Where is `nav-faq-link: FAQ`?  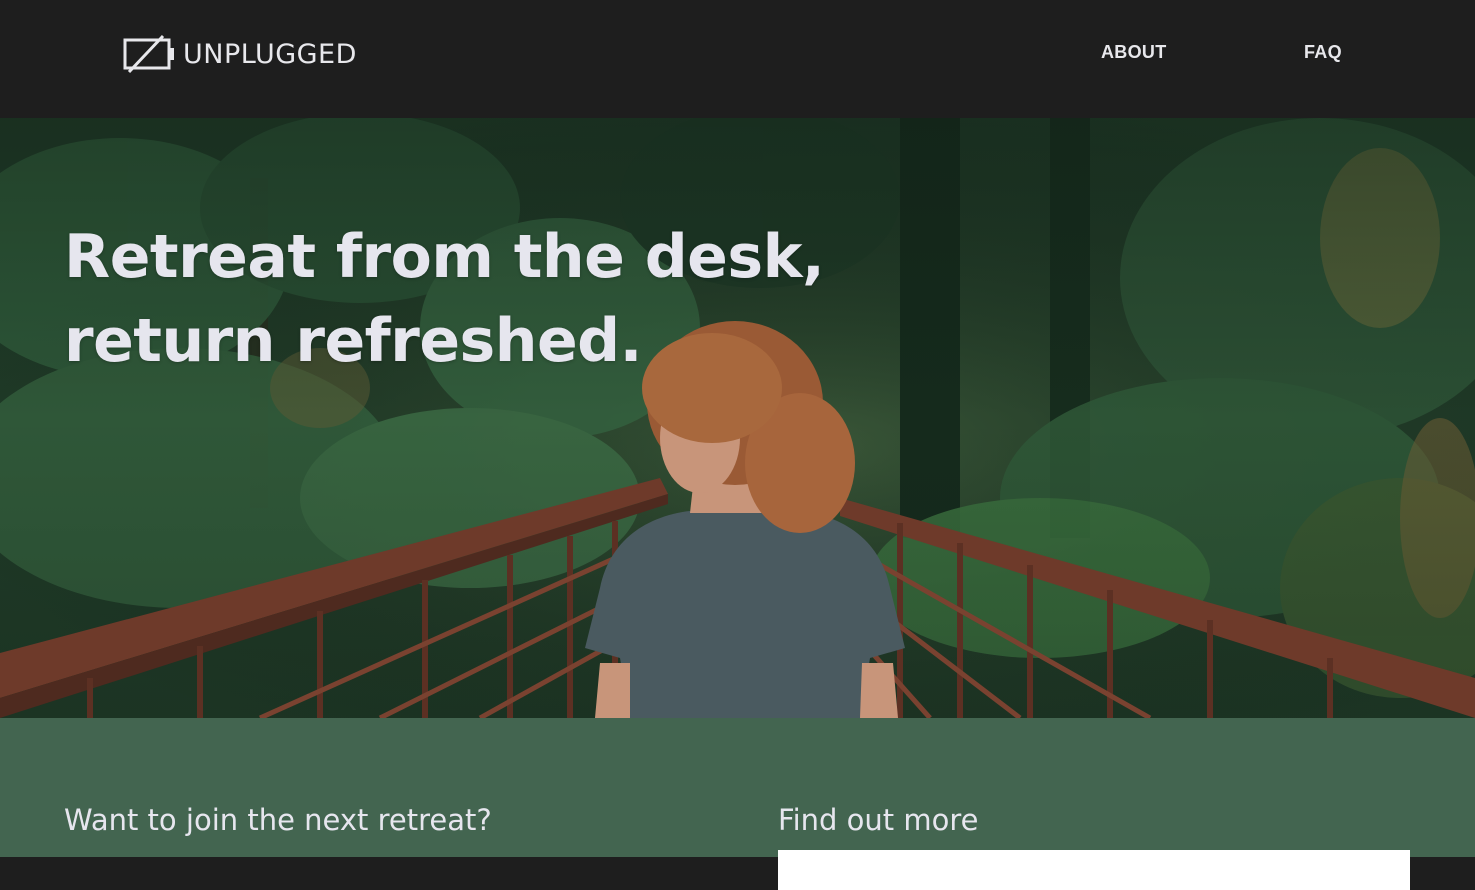
nav-faq-link: FAQ is located at coordinates (1323, 52).